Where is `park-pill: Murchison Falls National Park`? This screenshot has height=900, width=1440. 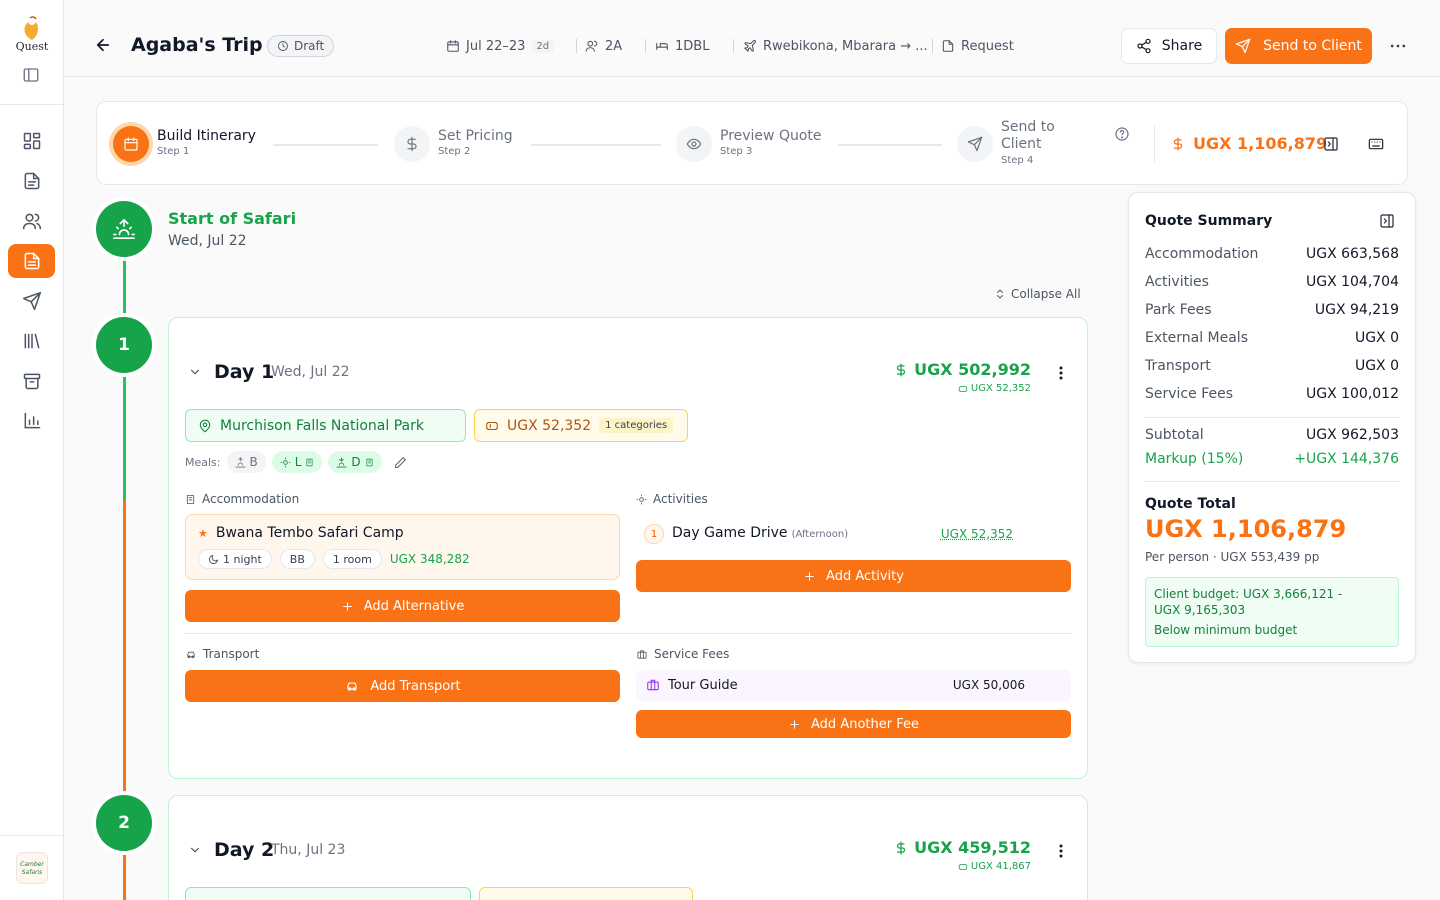
park-pill: Murchison Falls National Park is located at coordinates (325, 425).